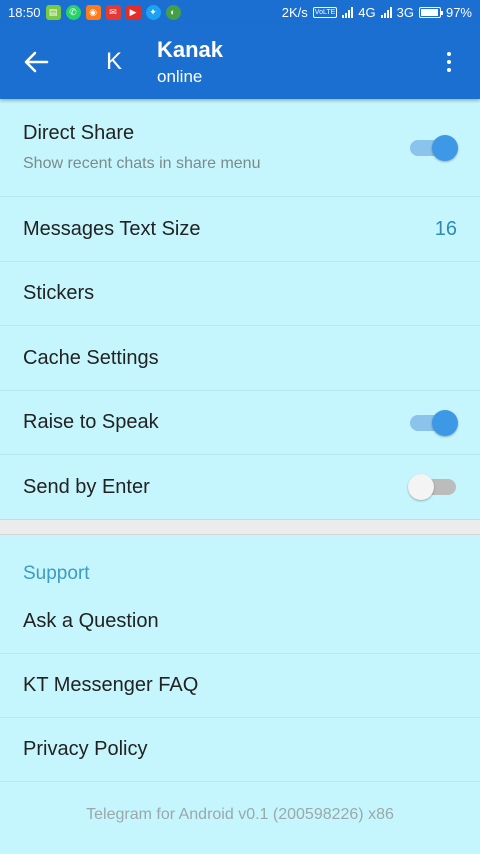 This screenshot has width=480, height=854. What do you see at coordinates (240, 358) in the screenshot?
I see `cache-settings-row: Cache Settings` at bounding box center [240, 358].